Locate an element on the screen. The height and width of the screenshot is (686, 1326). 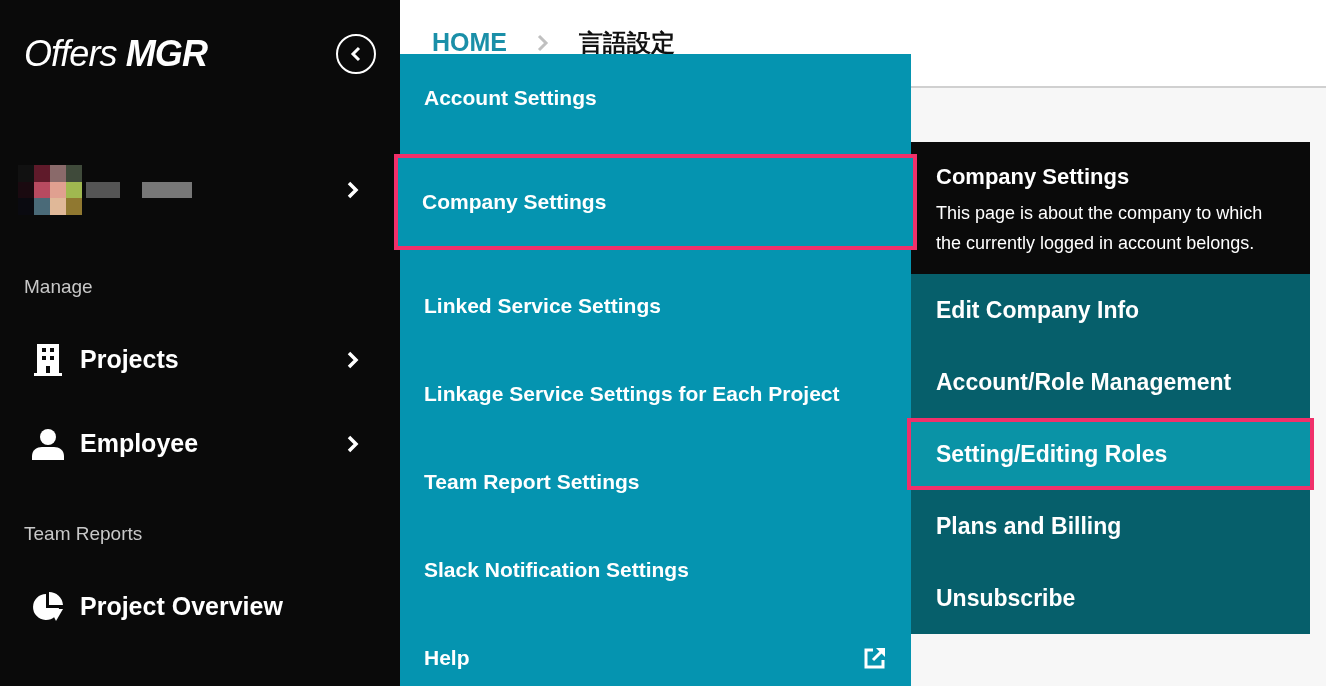
app-logo: Offers MGR is located at coordinates (115, 54).